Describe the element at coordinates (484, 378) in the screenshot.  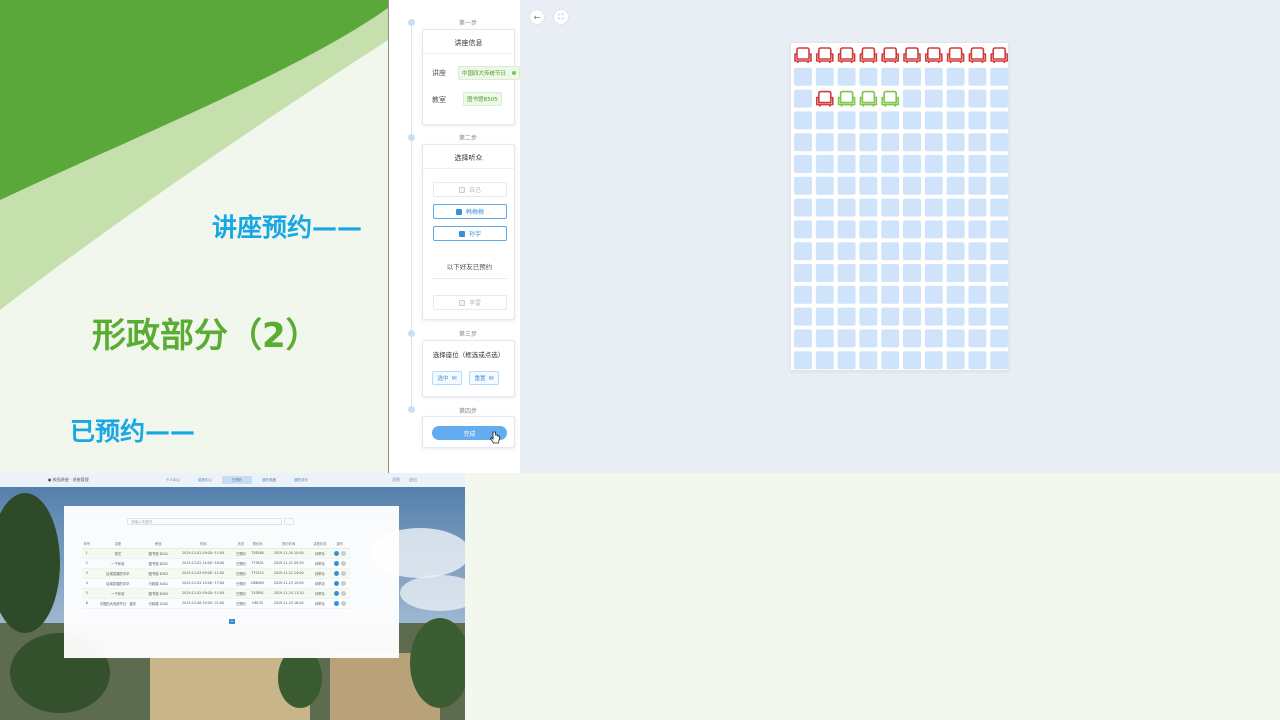
I see `reset-seats-button: 重置 ✉` at that location.